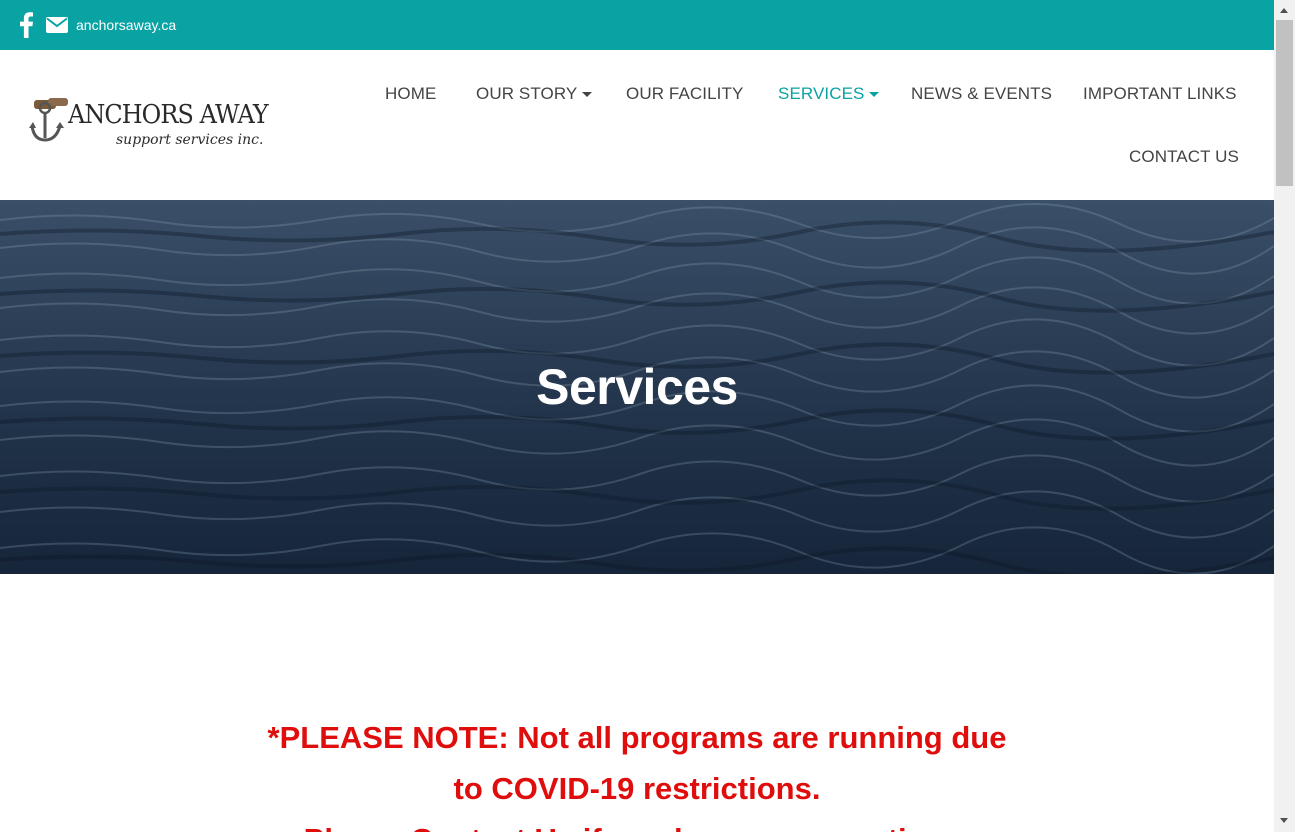 The image size is (1295, 832). I want to click on nav-news-events: NEWS & EVENTS, so click(981, 94).